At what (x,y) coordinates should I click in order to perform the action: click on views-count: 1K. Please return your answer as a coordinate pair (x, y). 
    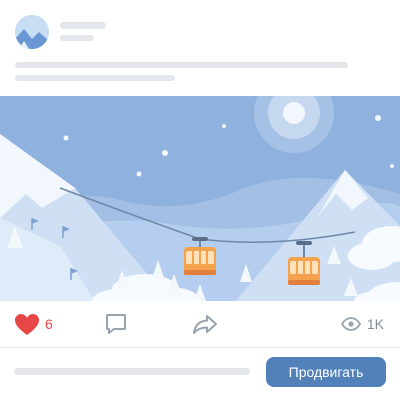
    Looking at the image, I should click on (375, 324).